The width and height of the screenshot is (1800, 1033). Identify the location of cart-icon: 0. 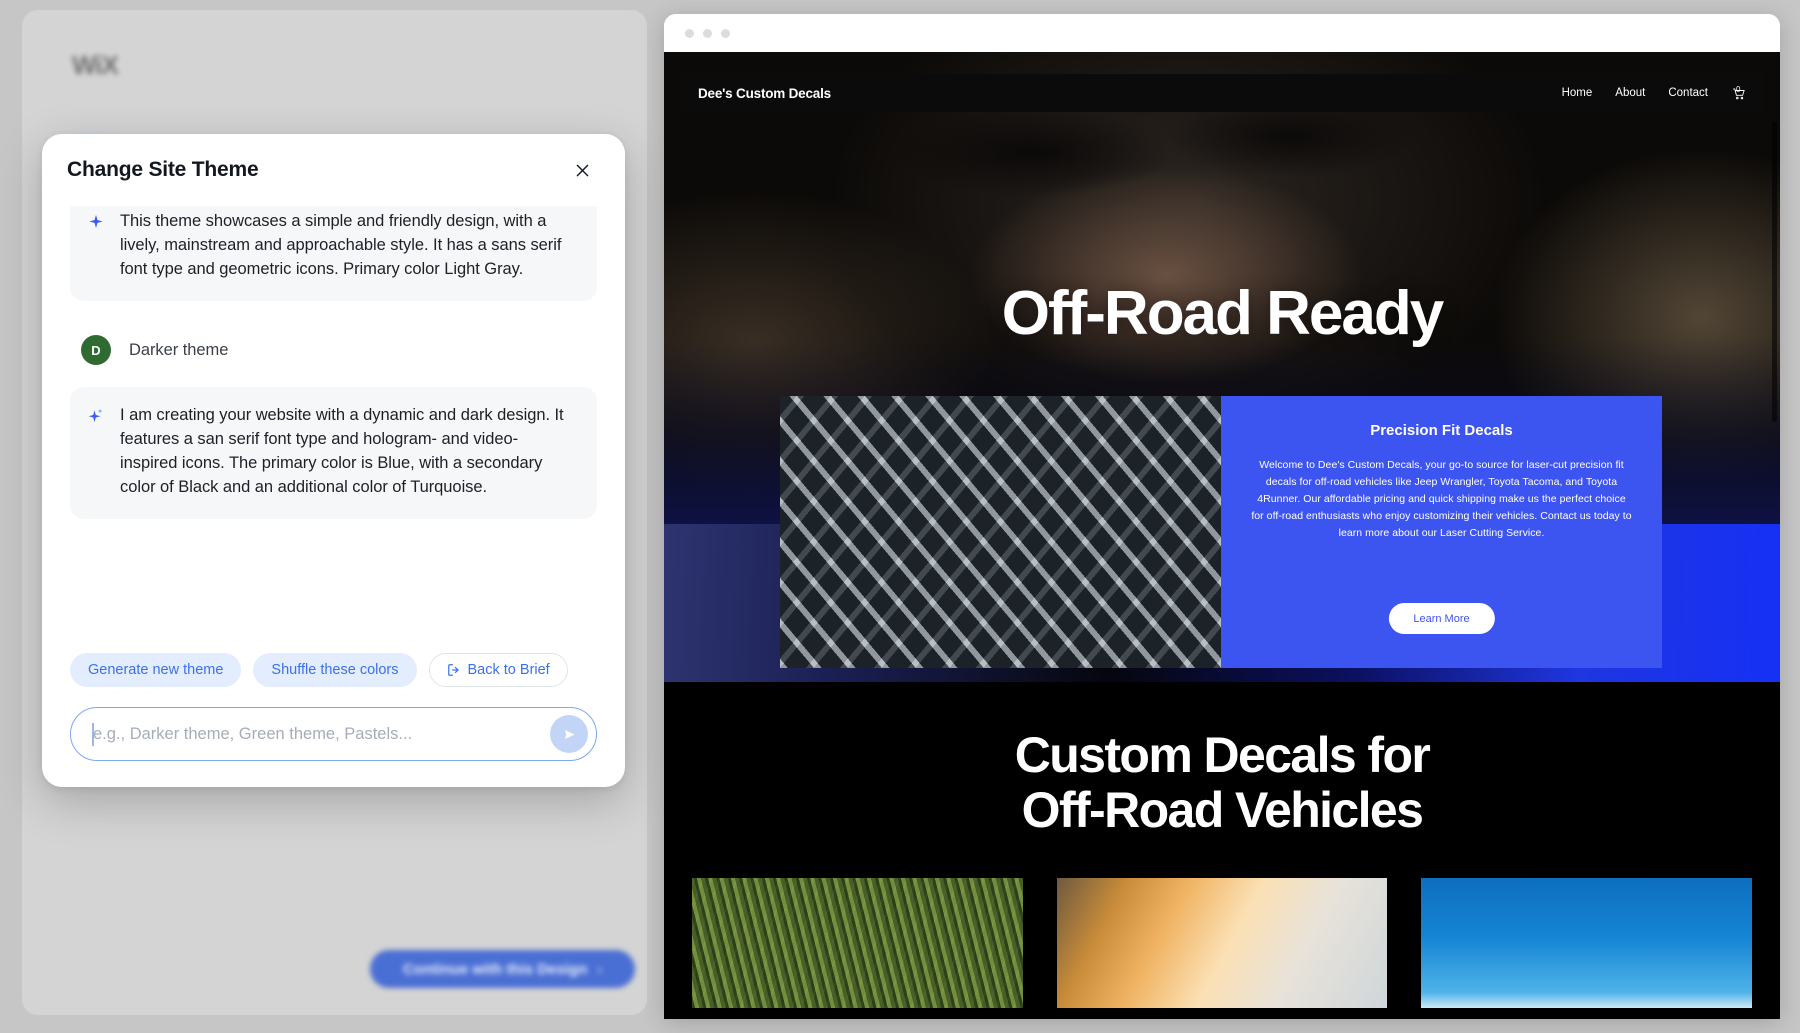
(1738, 92).